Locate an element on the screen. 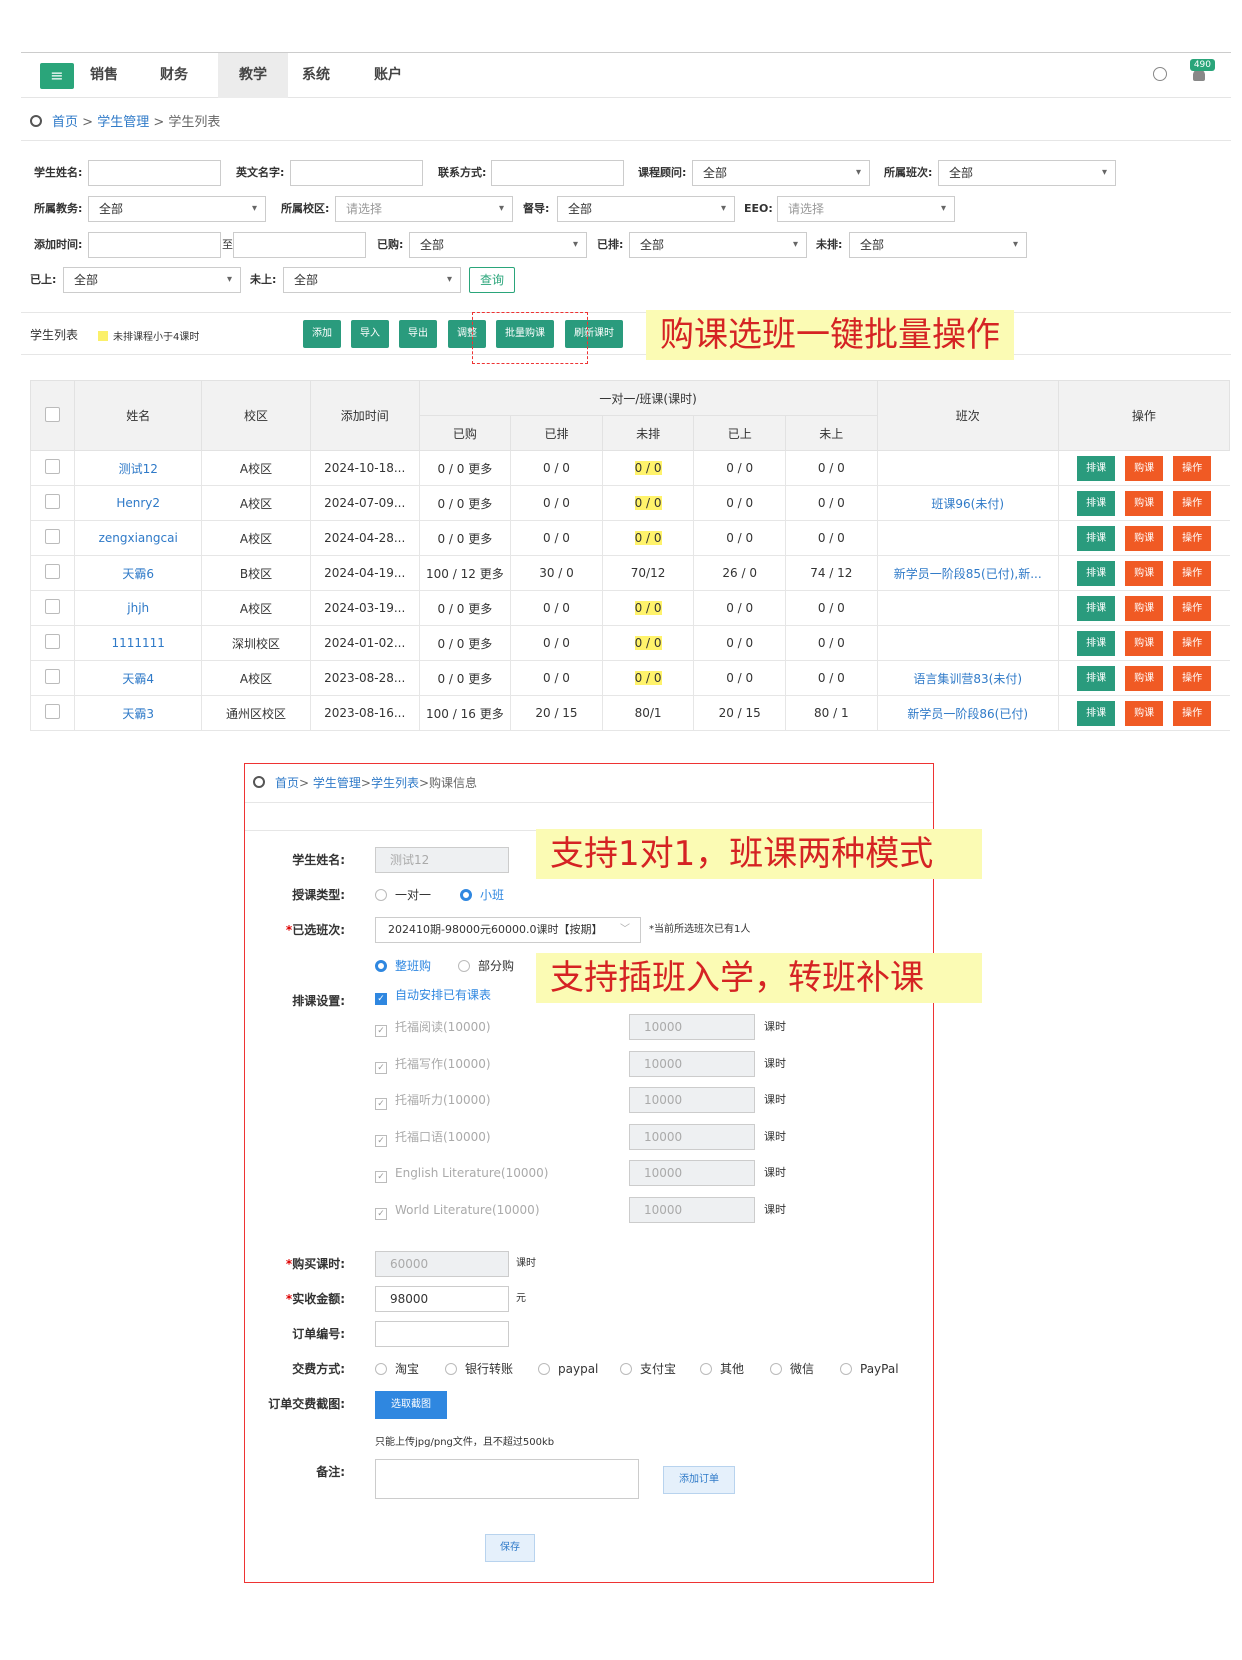  class-select: 202410期-98000元60000.0课时【按期】 is located at coordinates (508, 930).